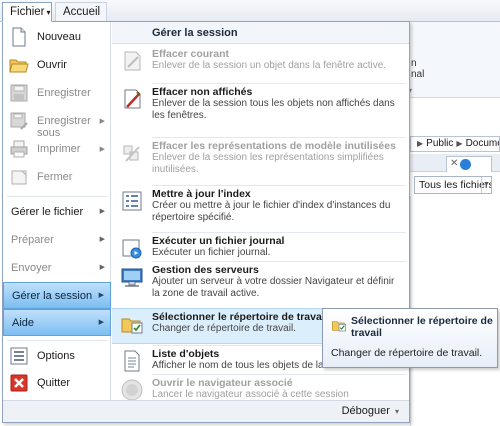  Describe the element at coordinates (32, 240) in the screenshot. I see `menu-item-label: Préparer` at that location.